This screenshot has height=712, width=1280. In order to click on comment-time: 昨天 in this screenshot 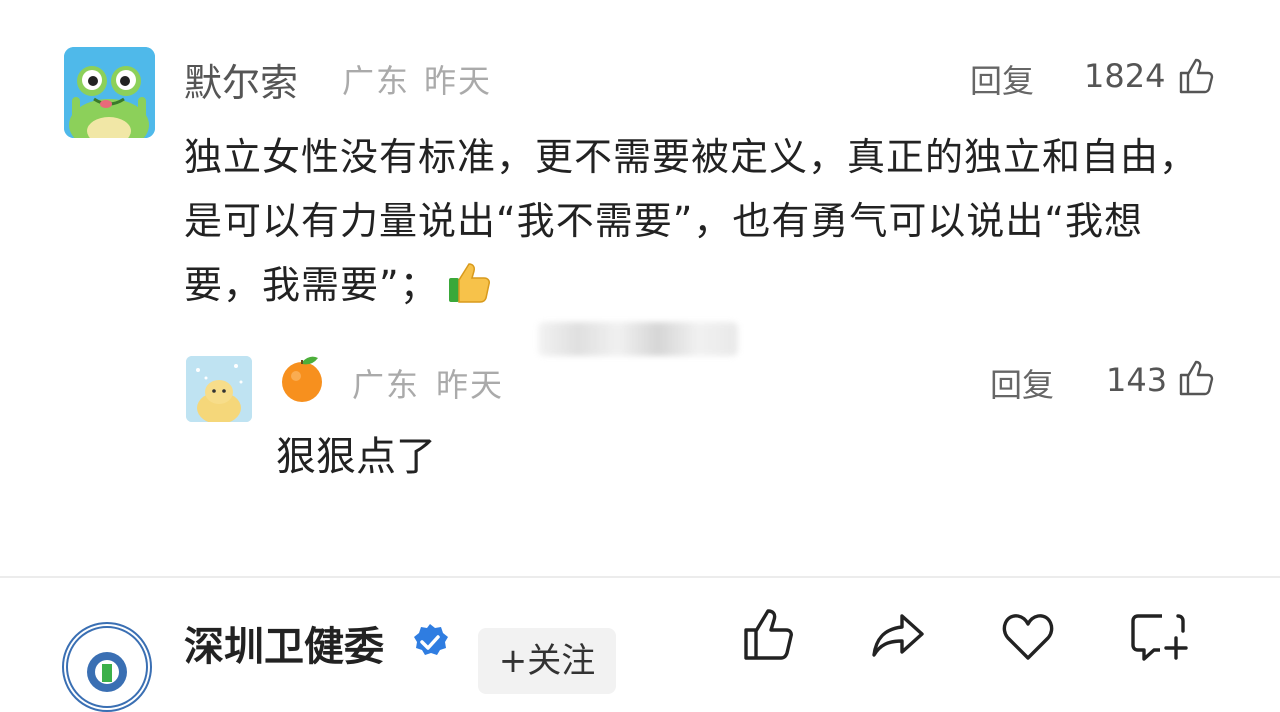, I will do `click(458, 81)`.